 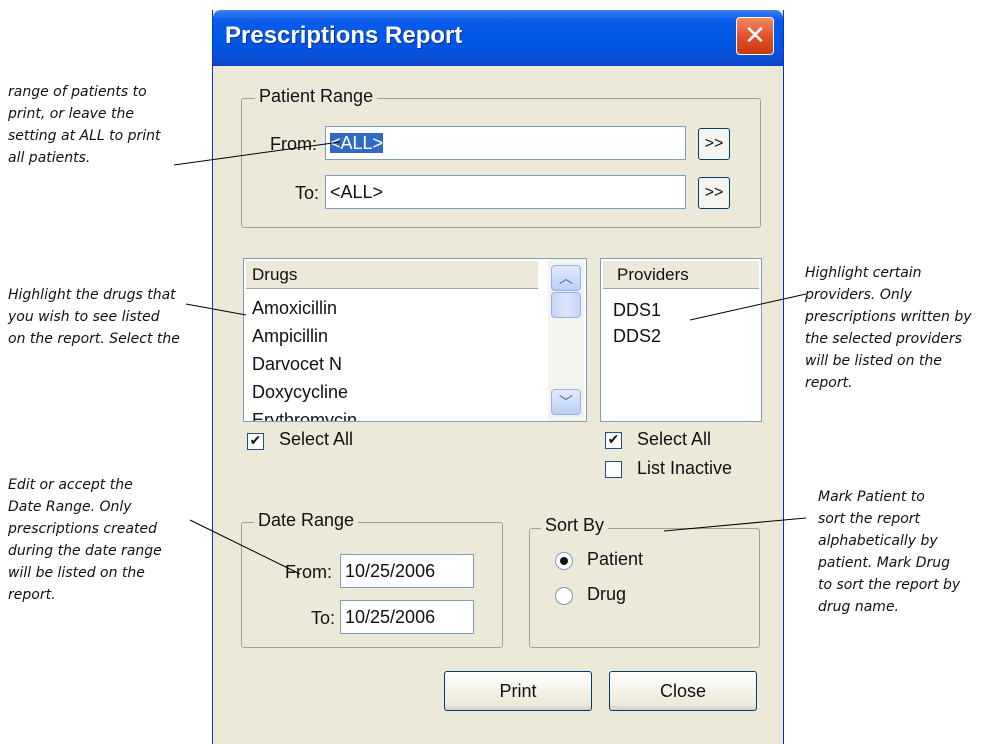 I want to click on close-icon: ✕, so click(x=755, y=36).